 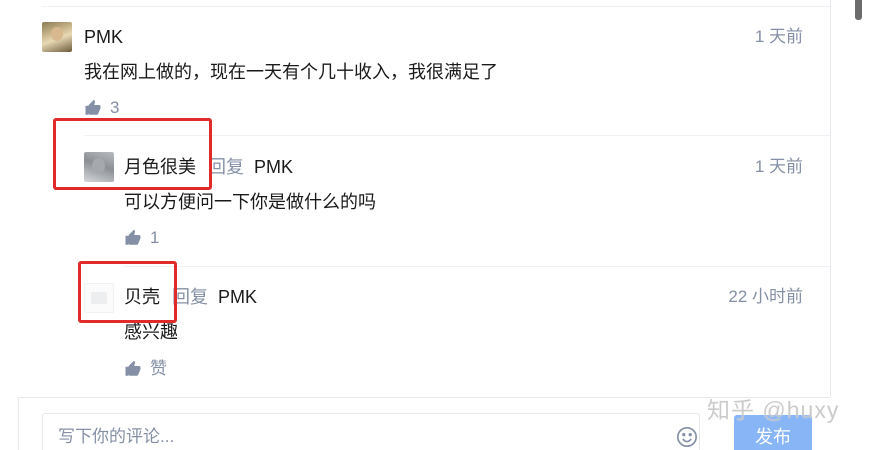 What do you see at coordinates (158, 368) in the screenshot?
I see `like-count: 赞` at bounding box center [158, 368].